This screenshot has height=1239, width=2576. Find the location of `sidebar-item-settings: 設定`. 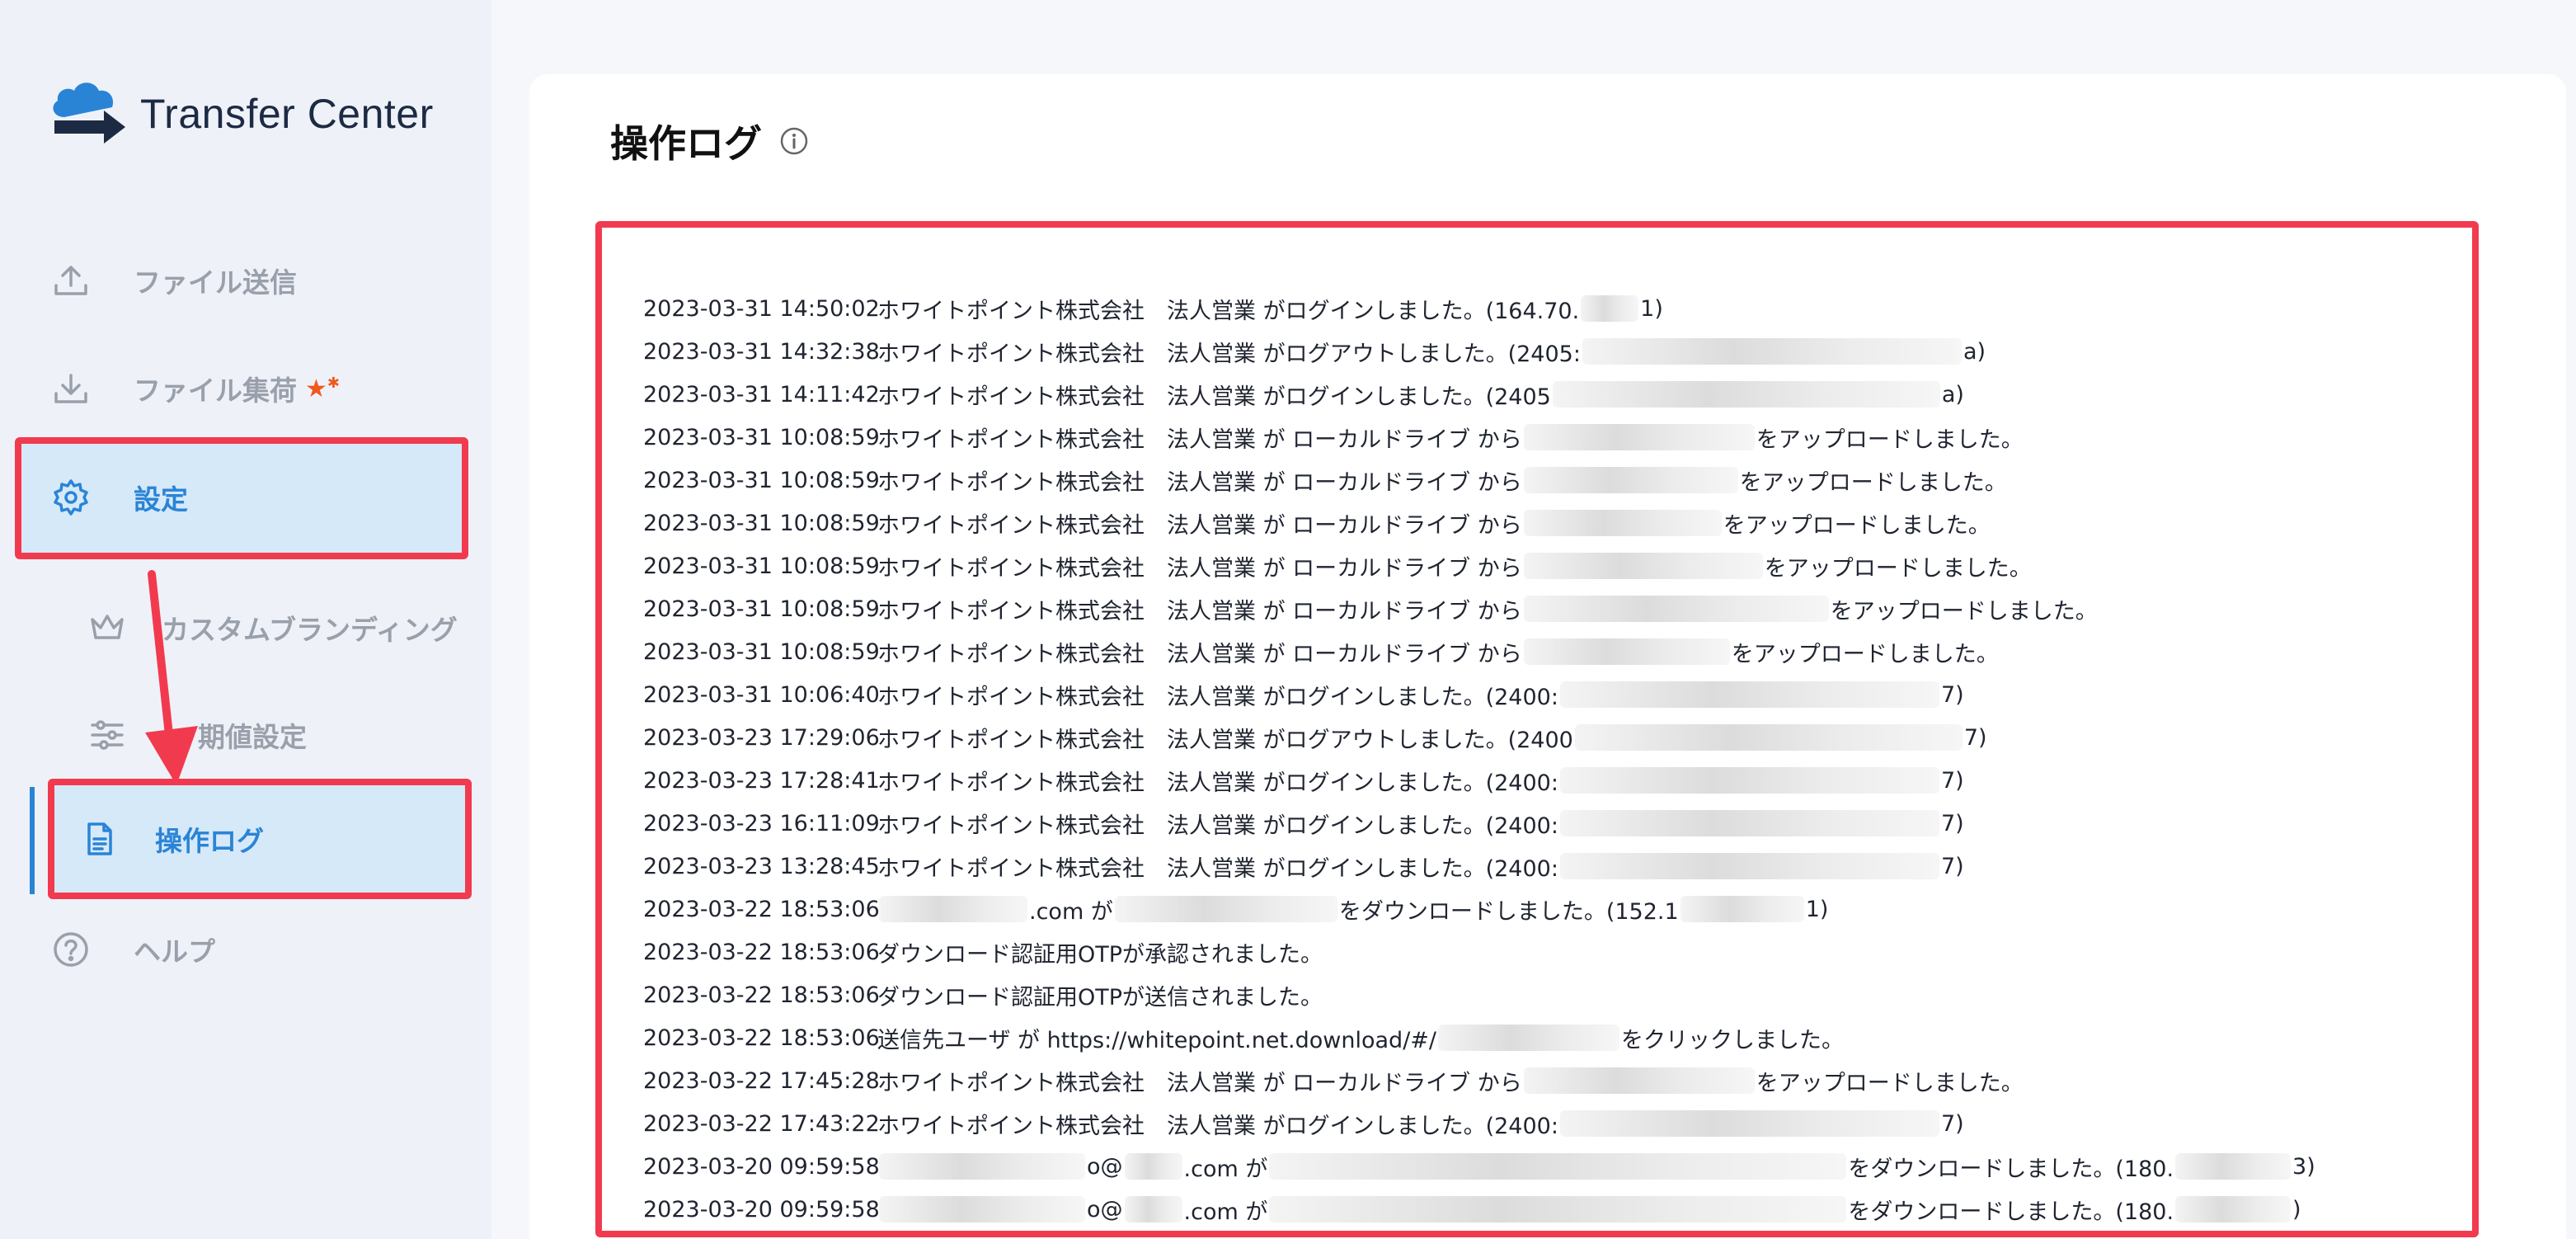

sidebar-item-settings: 設定 is located at coordinates (117, 497).